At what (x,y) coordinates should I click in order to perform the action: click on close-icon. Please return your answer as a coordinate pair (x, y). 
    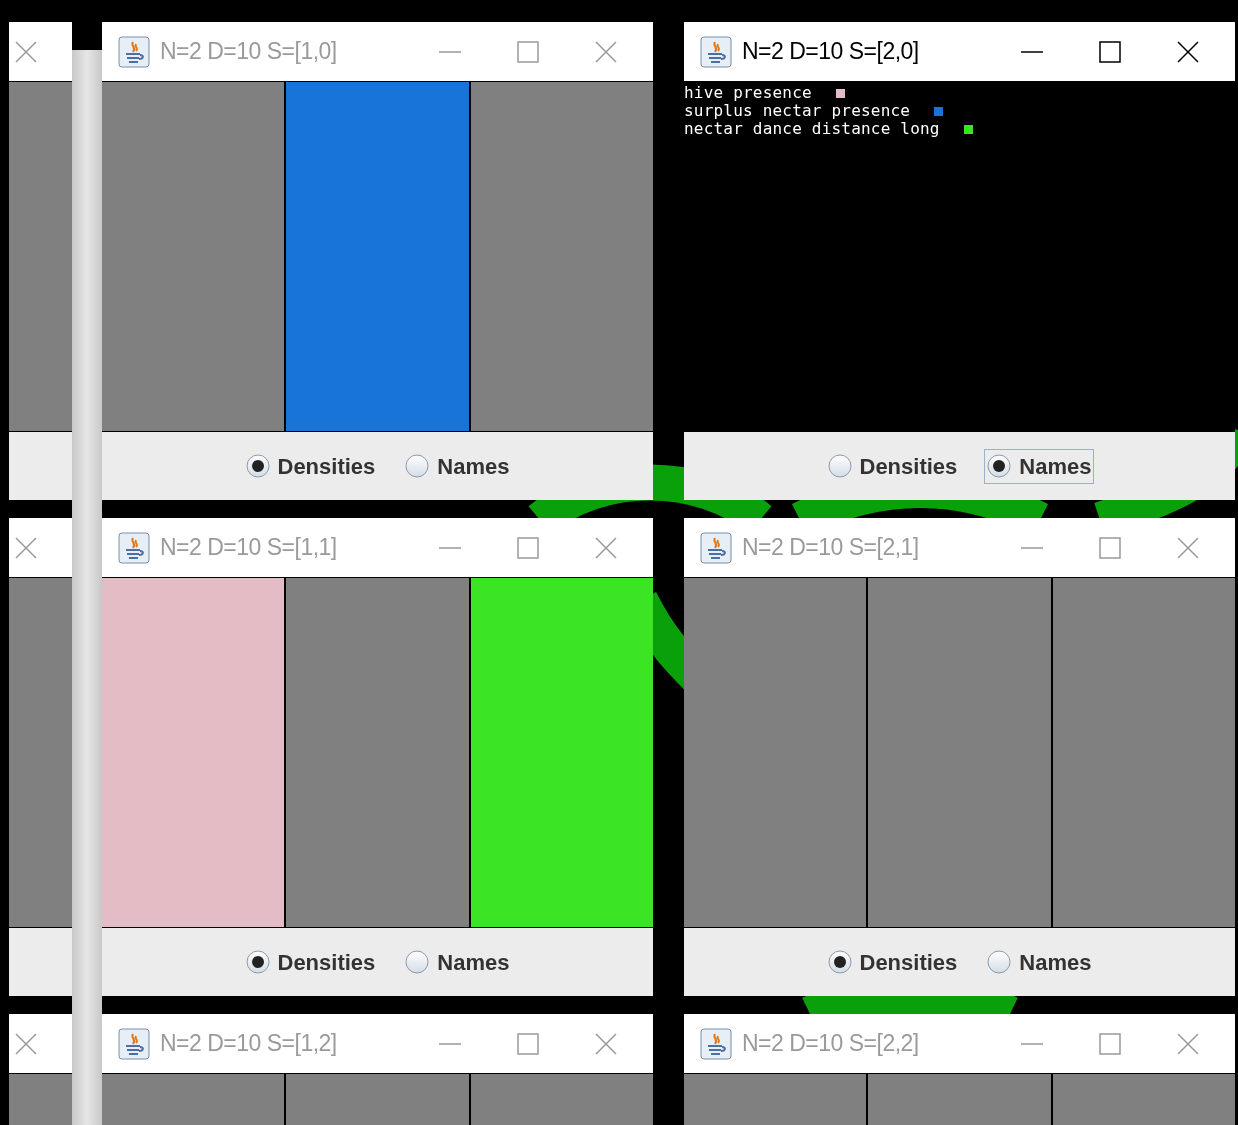
    Looking at the image, I should click on (1188, 51).